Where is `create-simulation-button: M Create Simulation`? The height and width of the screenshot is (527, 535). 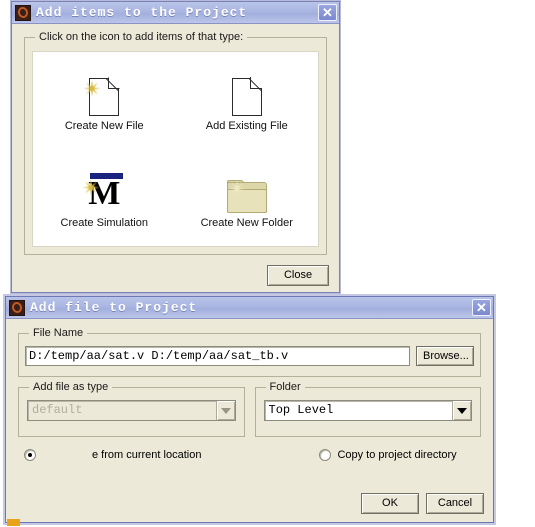
create-simulation-button: M Create Simulation is located at coordinates (104, 198).